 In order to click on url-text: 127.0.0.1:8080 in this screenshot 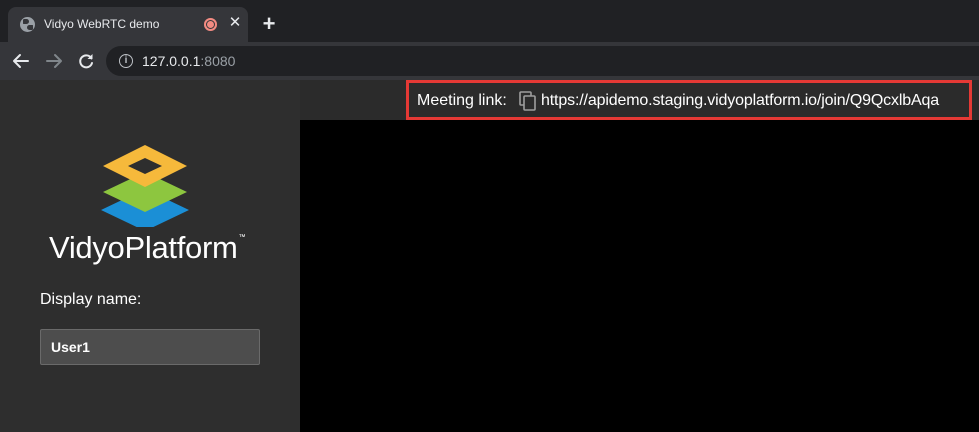, I will do `click(188, 61)`.